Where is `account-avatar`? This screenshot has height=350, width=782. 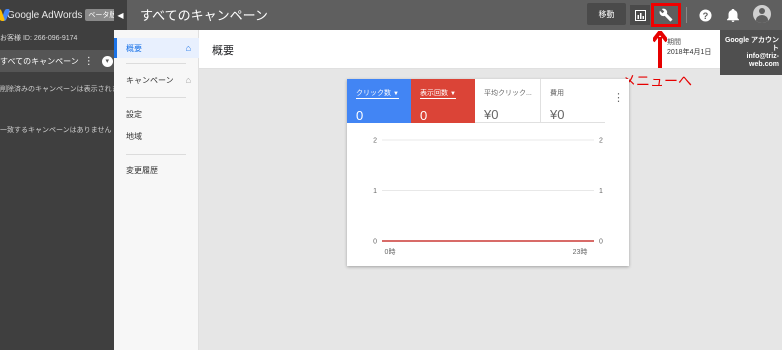
account-avatar is located at coordinates (762, 14).